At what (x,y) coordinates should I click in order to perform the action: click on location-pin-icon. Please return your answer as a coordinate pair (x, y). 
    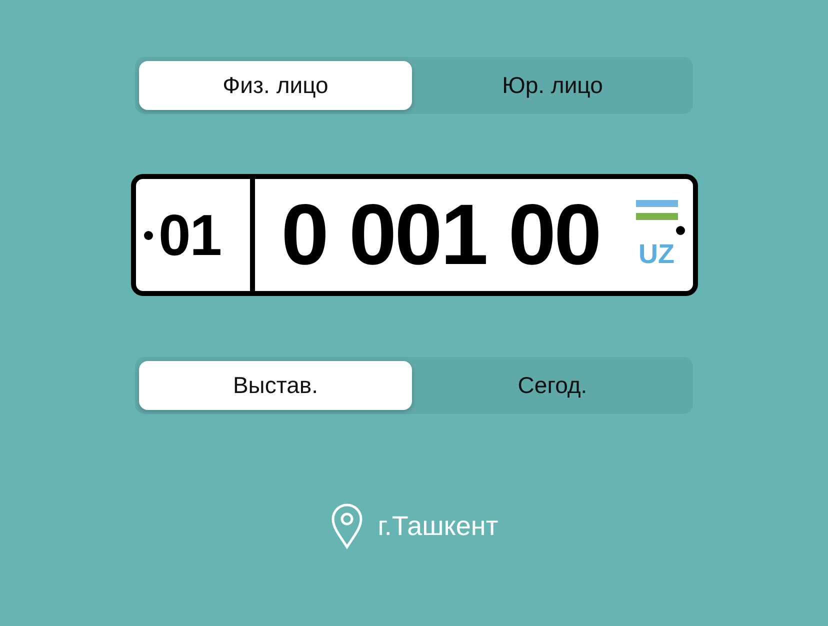
    Looking at the image, I should click on (347, 526).